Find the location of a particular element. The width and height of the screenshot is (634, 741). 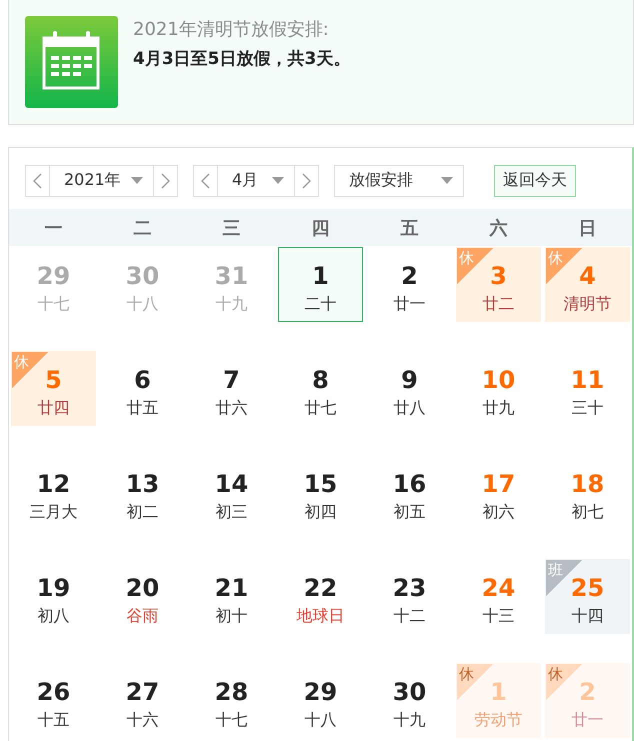

day-number: 18 is located at coordinates (587, 484).